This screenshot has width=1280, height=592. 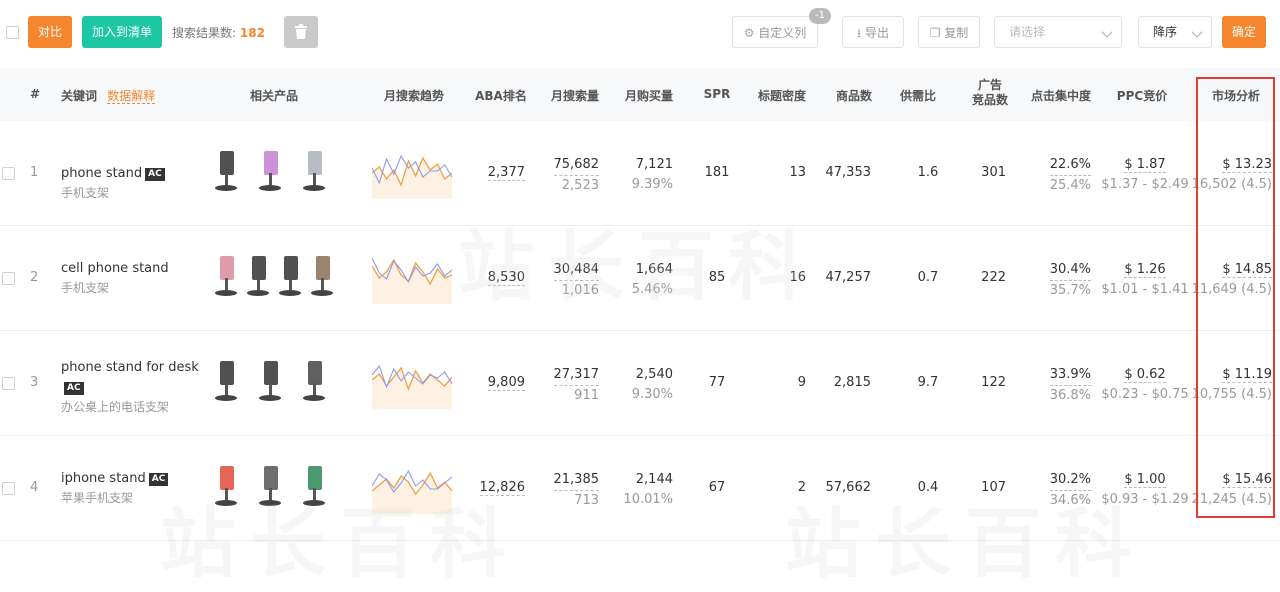 What do you see at coordinates (1244, 32) in the screenshot?
I see `confirm-button: 确定` at bounding box center [1244, 32].